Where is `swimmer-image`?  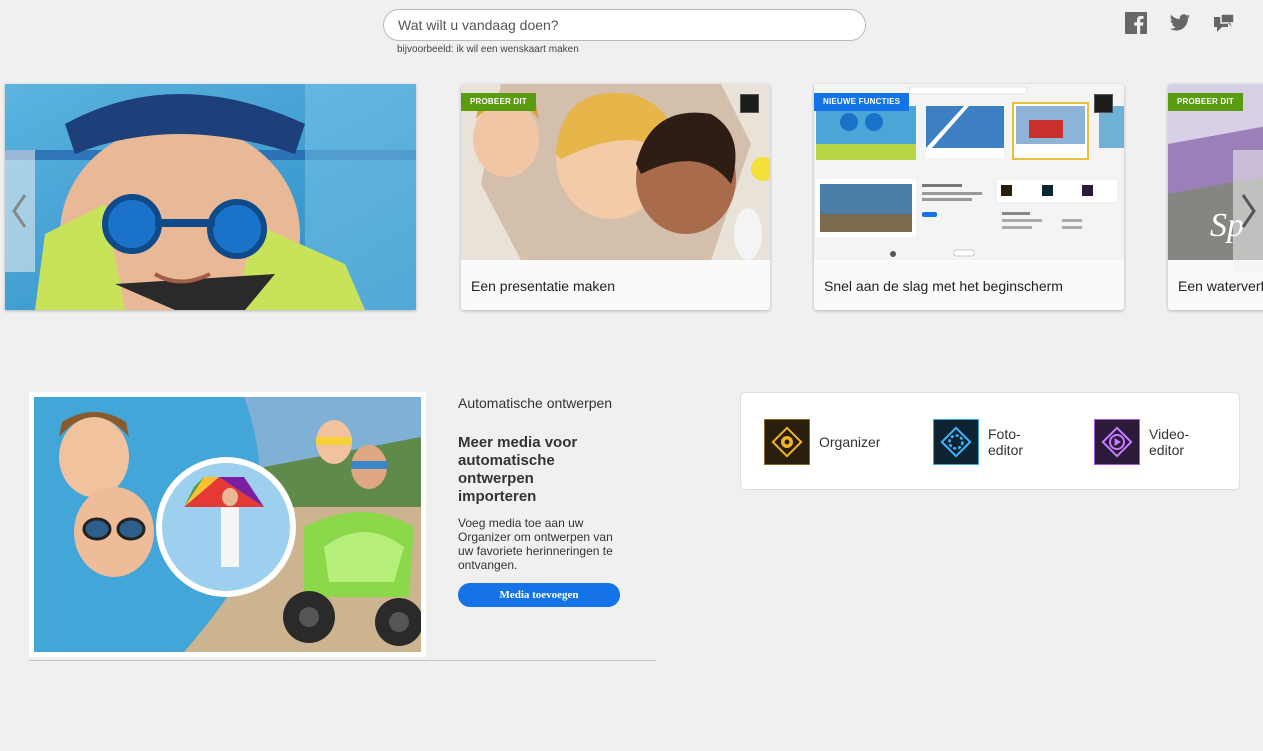 swimmer-image is located at coordinates (210, 197).